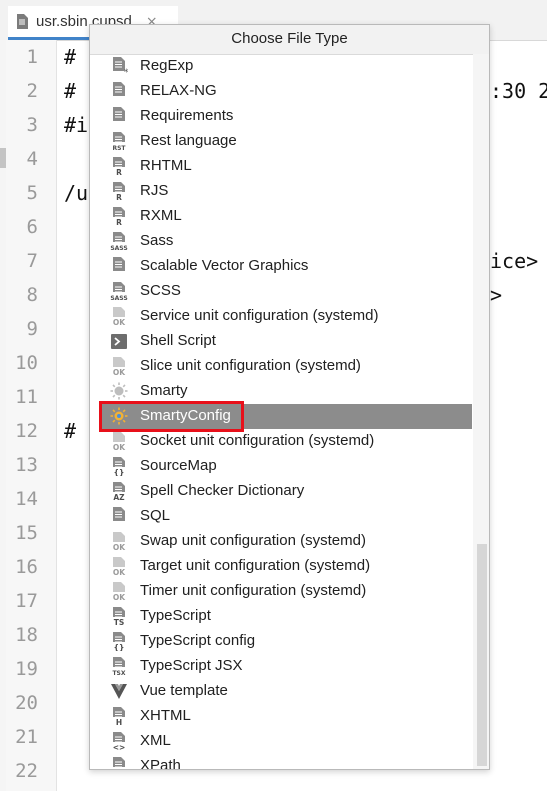 The image size is (547, 791). I want to click on file-type-item: SASS SCSS, so click(281, 291).